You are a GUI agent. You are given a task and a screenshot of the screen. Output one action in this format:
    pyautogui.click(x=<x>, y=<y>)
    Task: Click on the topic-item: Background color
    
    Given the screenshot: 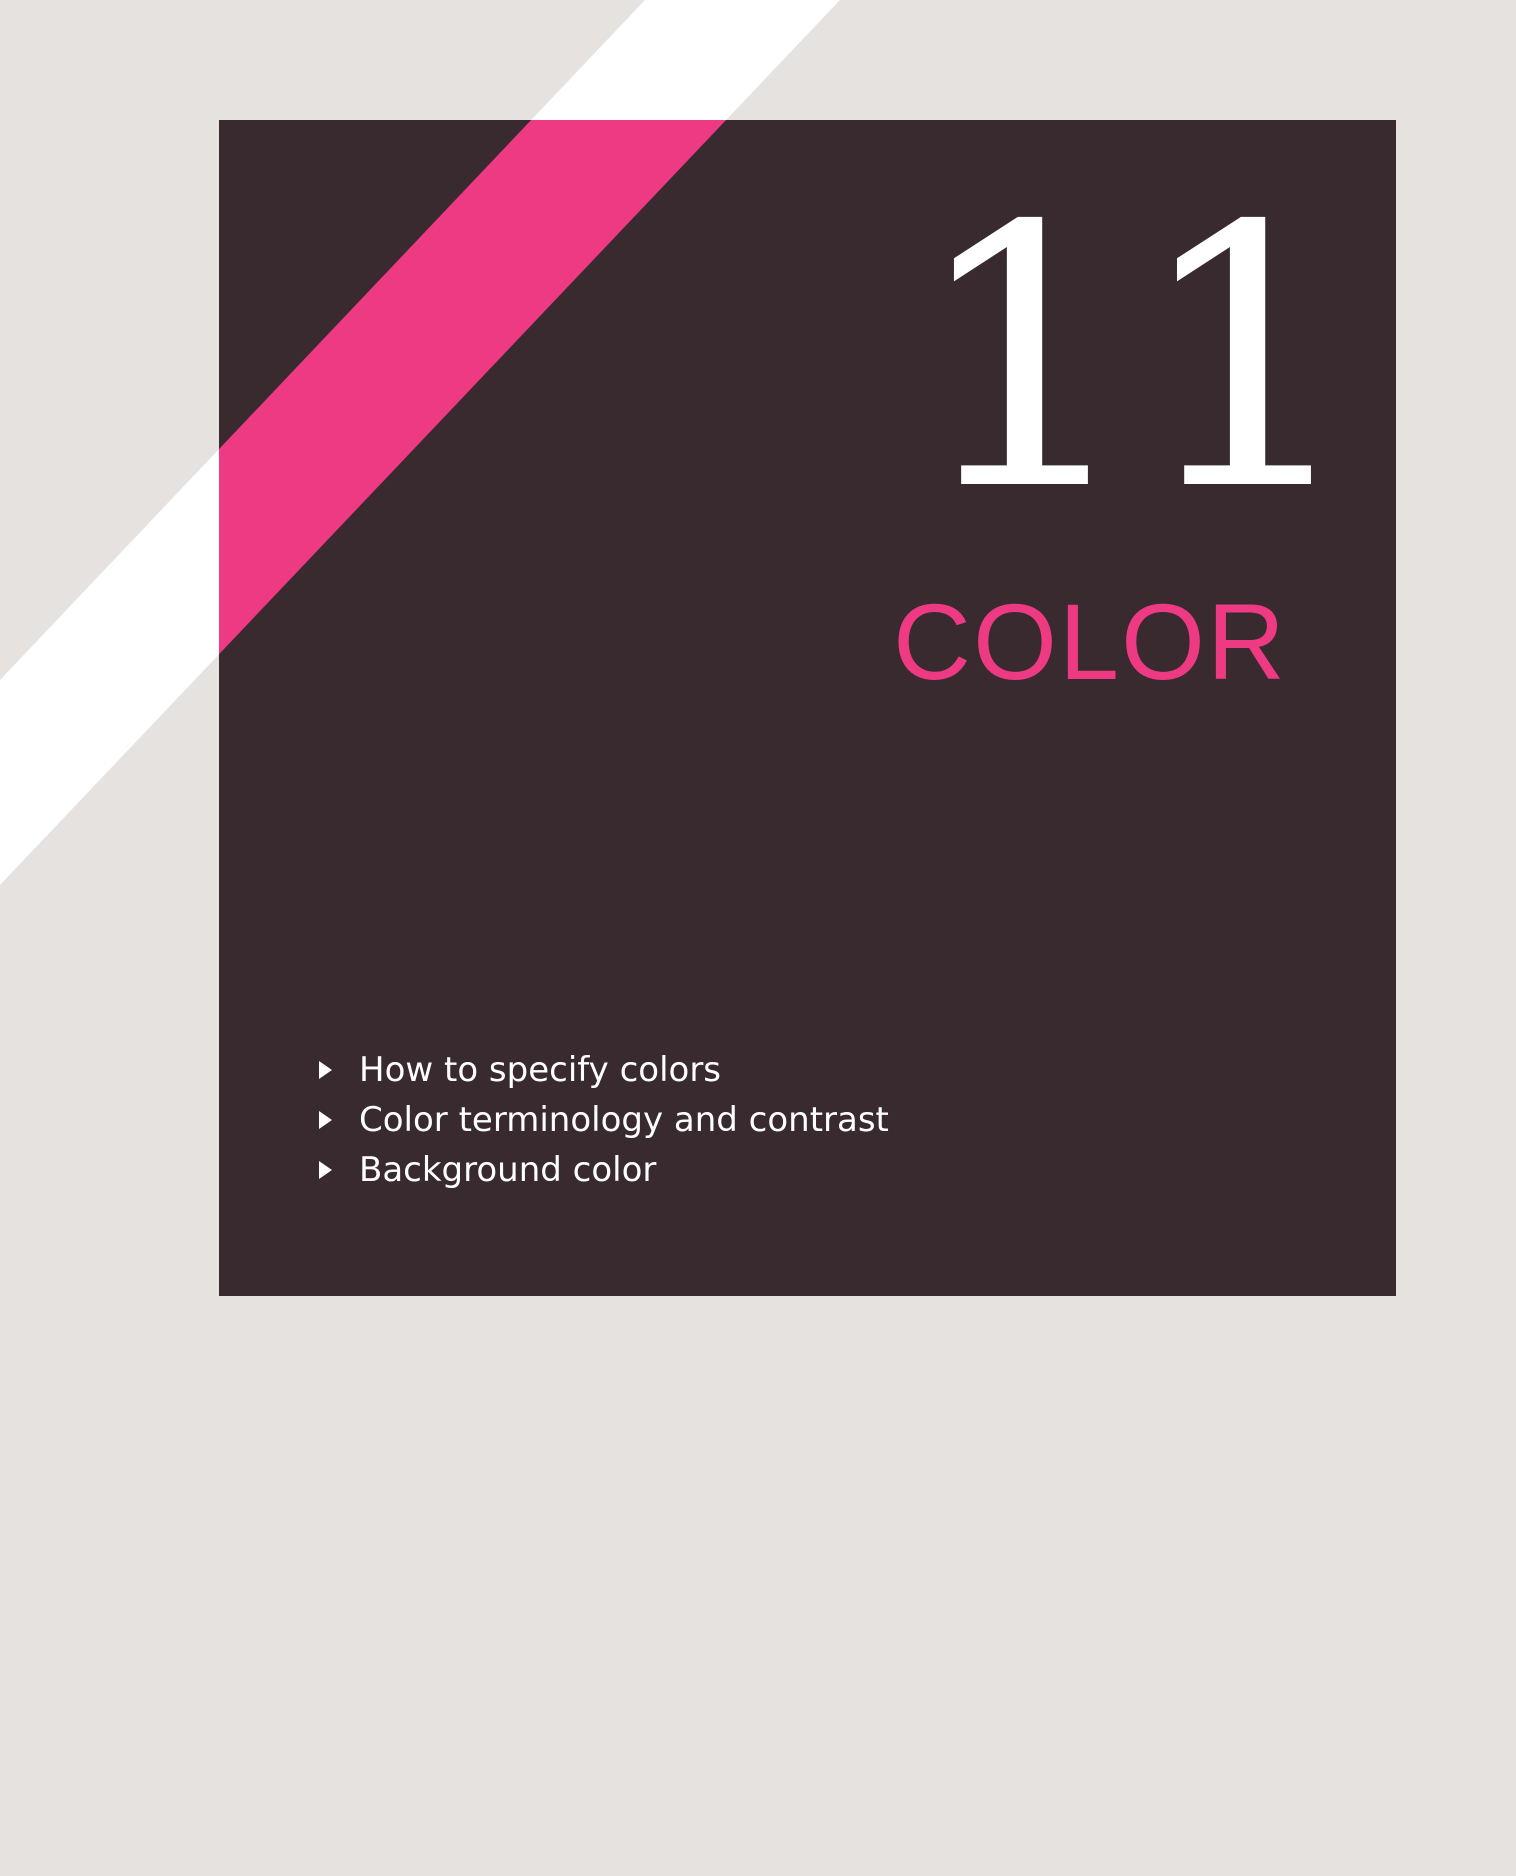 What is the action you would take?
    pyautogui.click(x=604, y=1170)
    